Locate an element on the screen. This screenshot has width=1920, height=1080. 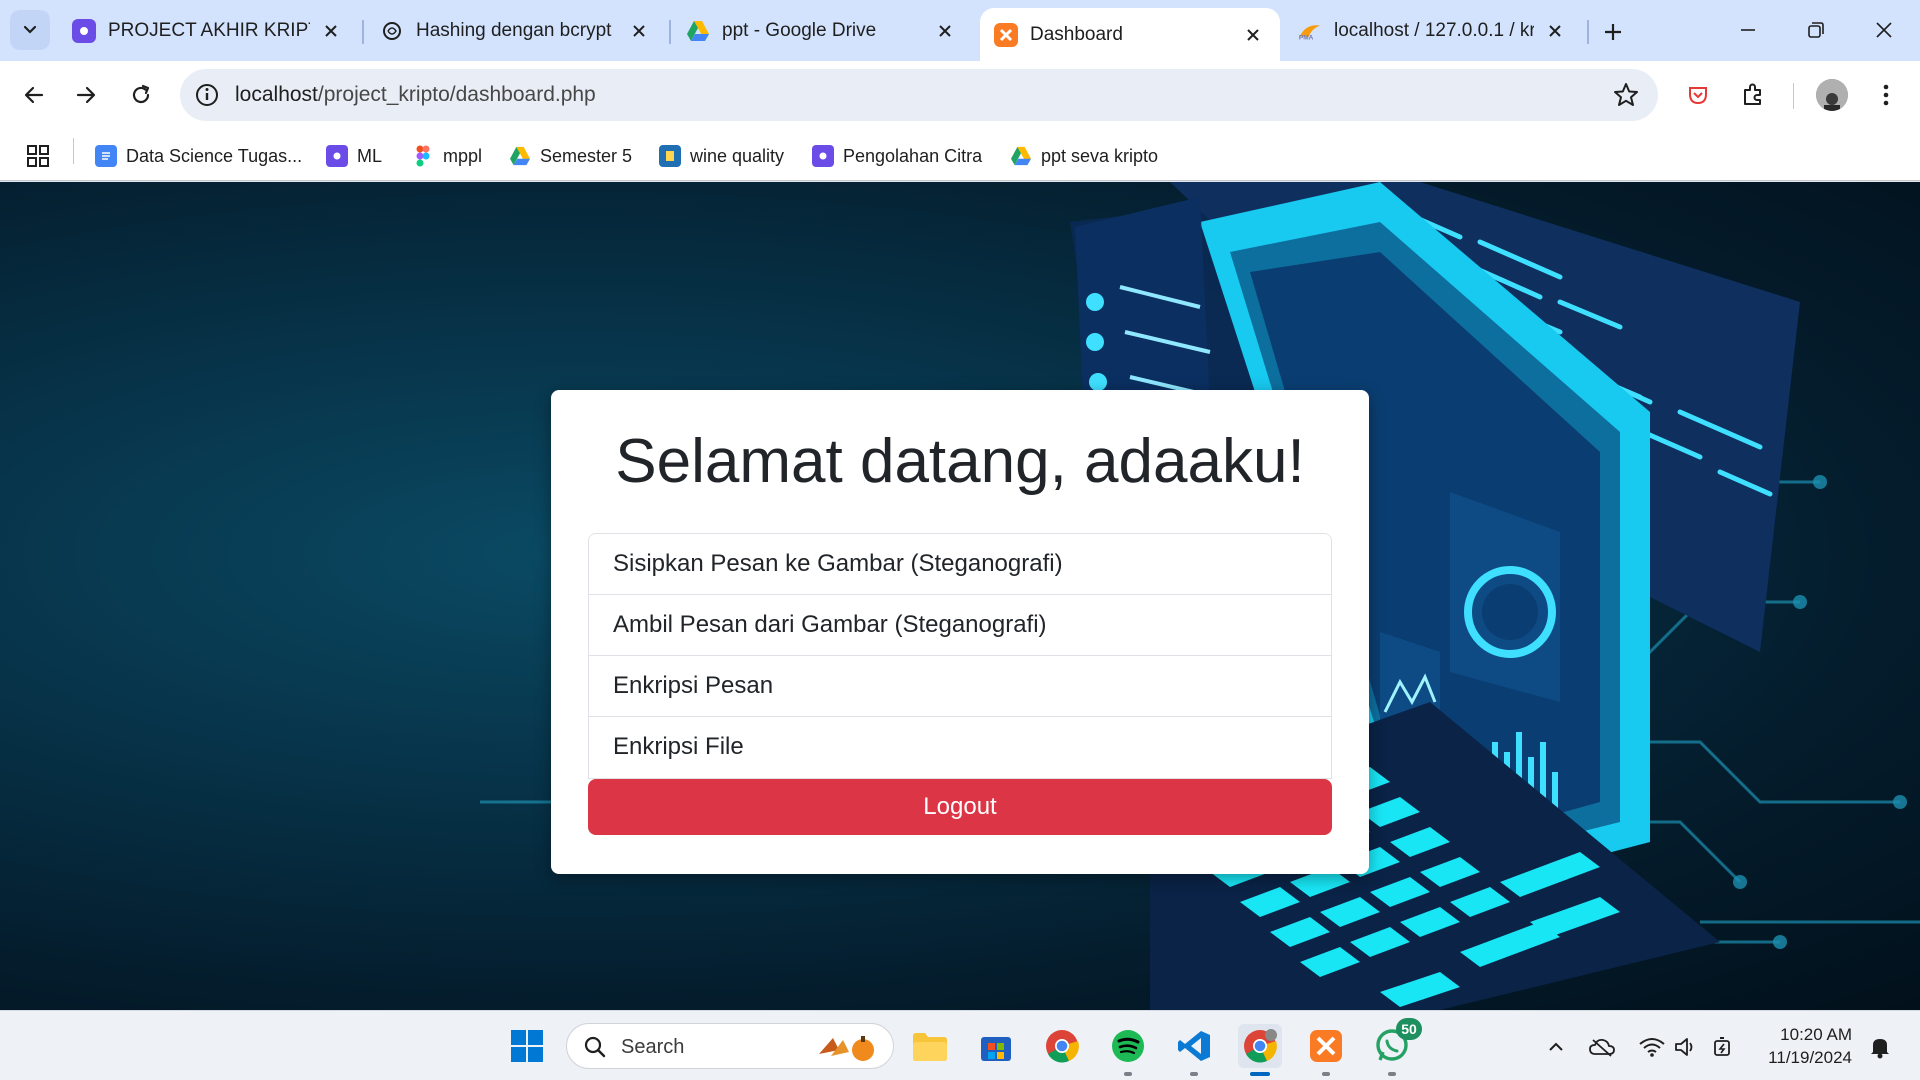
tab-project-akhir: PROJECT AKHIR KRIPTOGRAFI is located at coordinates (208, 31).